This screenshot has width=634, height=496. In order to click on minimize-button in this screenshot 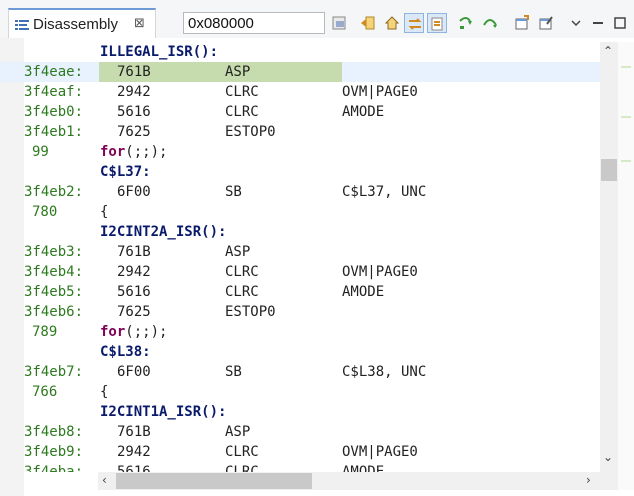, I will do `click(598, 23)`.